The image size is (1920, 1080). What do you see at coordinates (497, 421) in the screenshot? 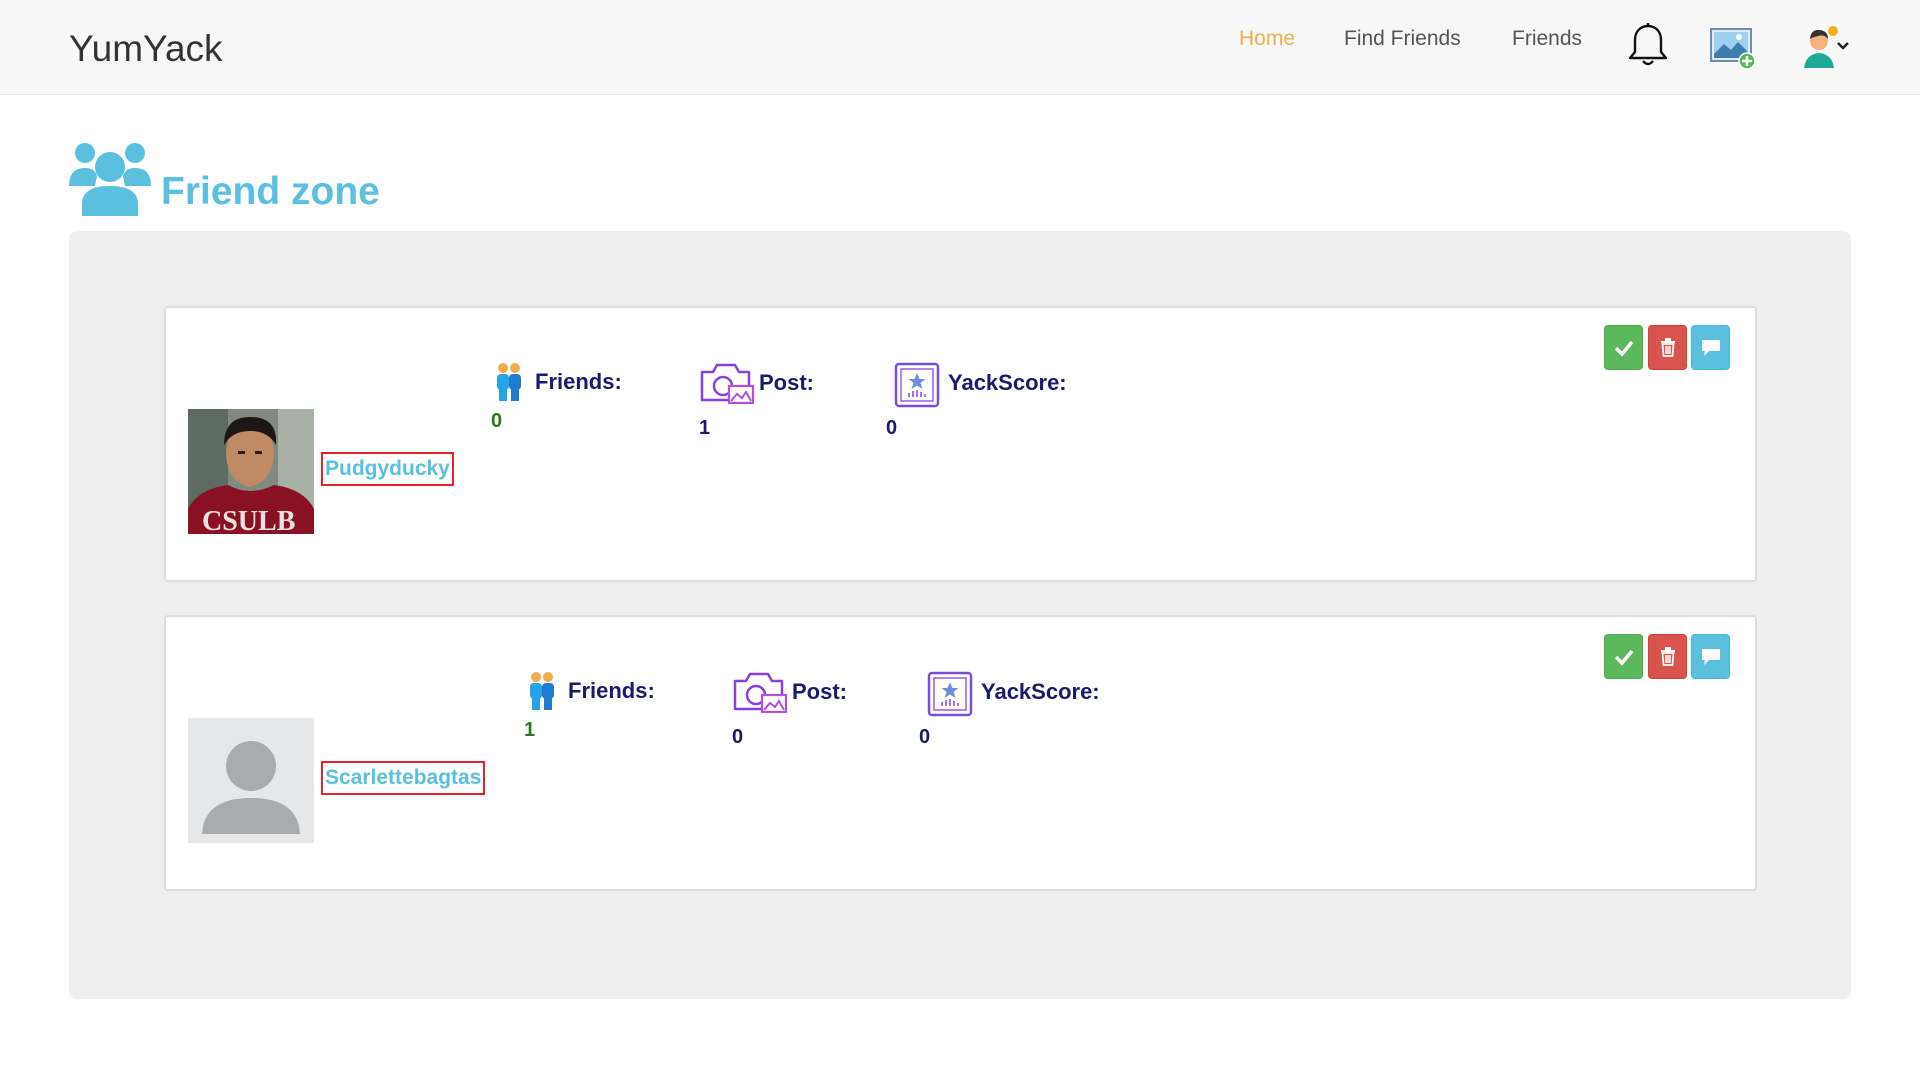
I see `friends-count: 0` at bounding box center [497, 421].